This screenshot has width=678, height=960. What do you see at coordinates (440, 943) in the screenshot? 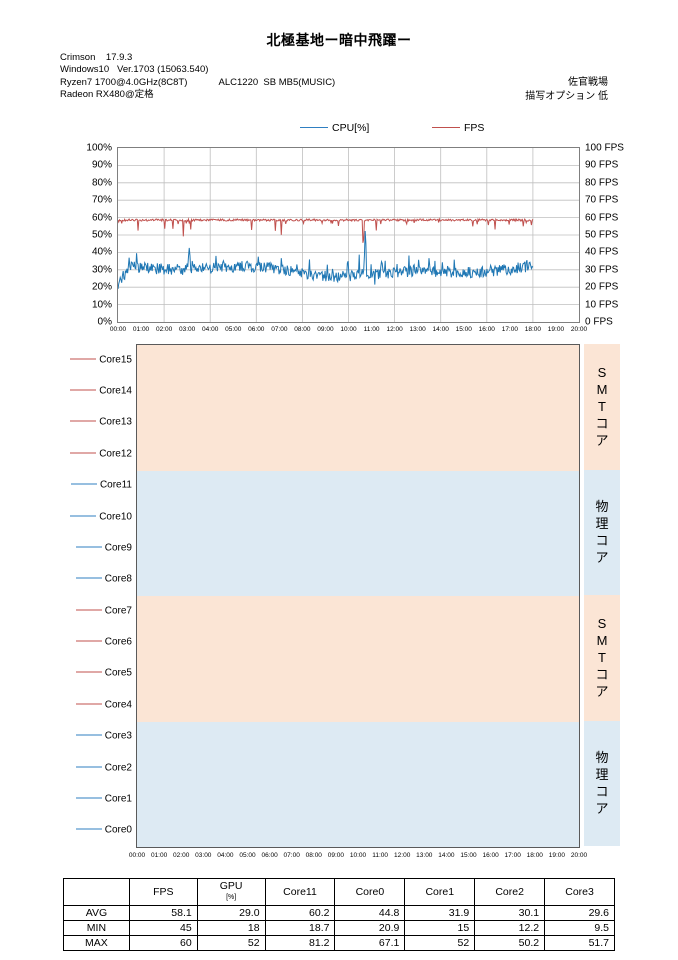
I see `cell-max-core1: 52` at bounding box center [440, 943].